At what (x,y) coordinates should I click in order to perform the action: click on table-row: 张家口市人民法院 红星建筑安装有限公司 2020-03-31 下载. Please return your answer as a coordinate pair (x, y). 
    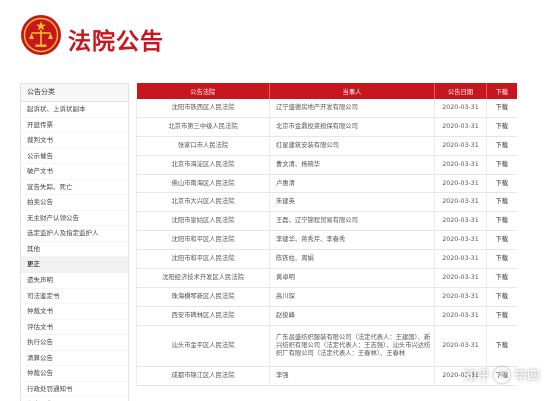
    Looking at the image, I should click on (326, 146).